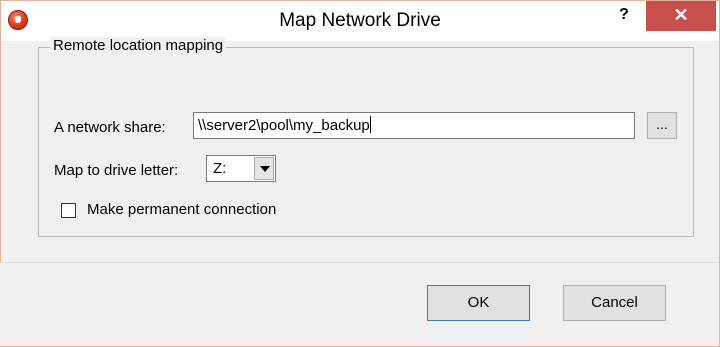 The height and width of the screenshot is (347, 720). I want to click on title-bar: Map Network Drive ? ✕, so click(360, 21).